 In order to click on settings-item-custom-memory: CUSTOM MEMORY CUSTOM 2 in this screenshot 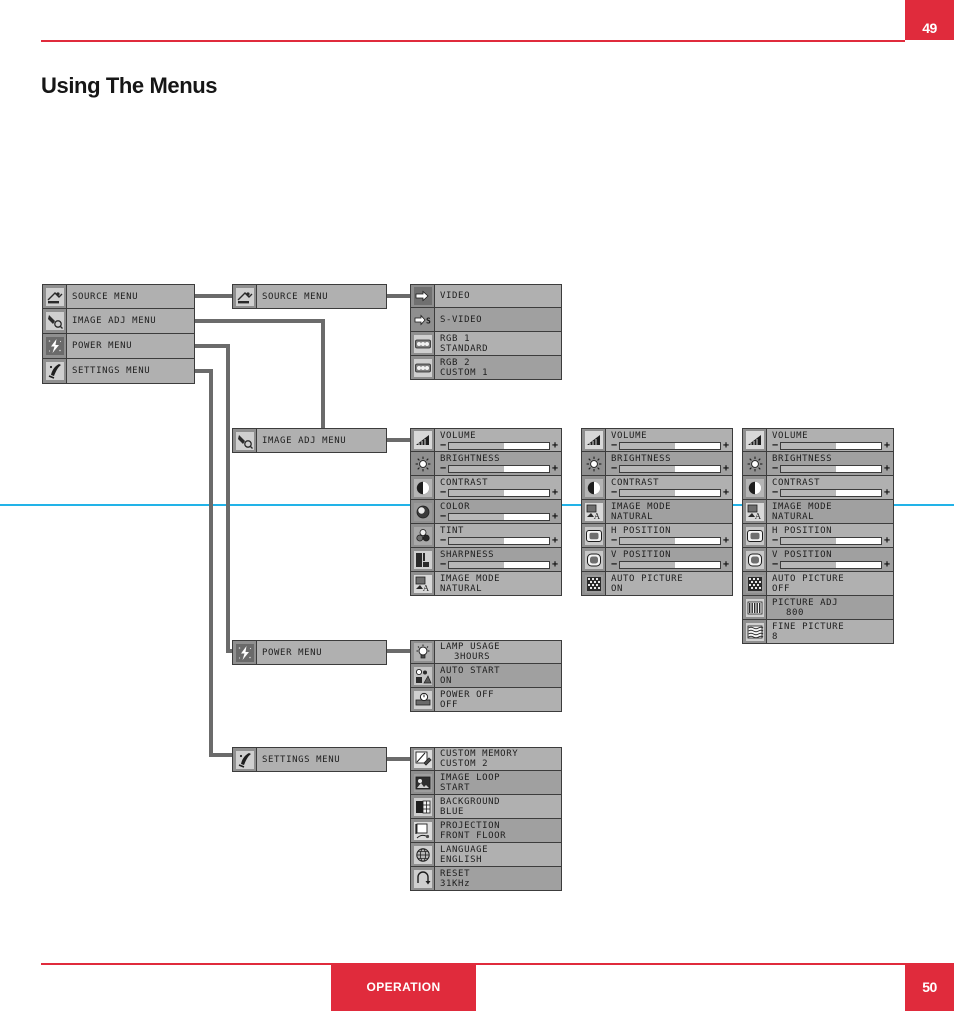, I will do `click(486, 759)`.